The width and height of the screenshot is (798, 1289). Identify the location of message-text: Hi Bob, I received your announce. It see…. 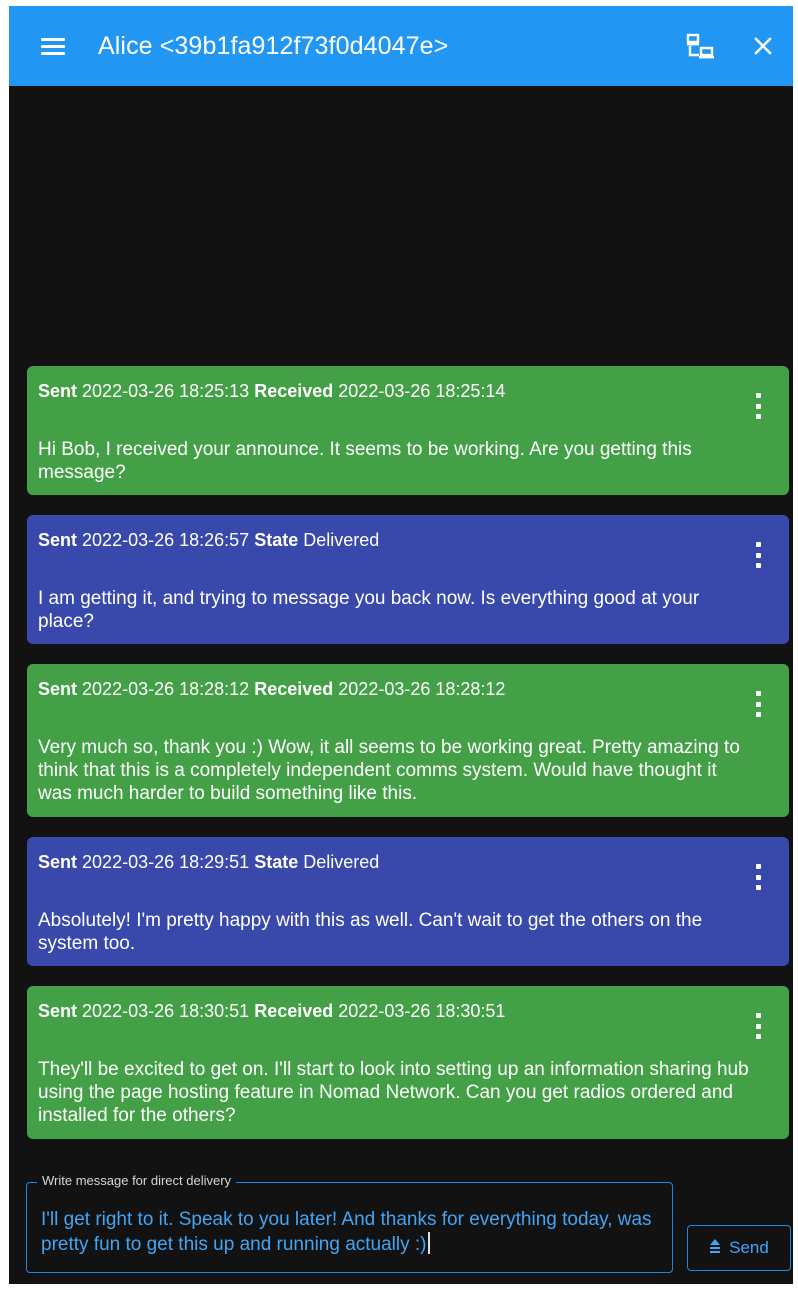
(365, 461).